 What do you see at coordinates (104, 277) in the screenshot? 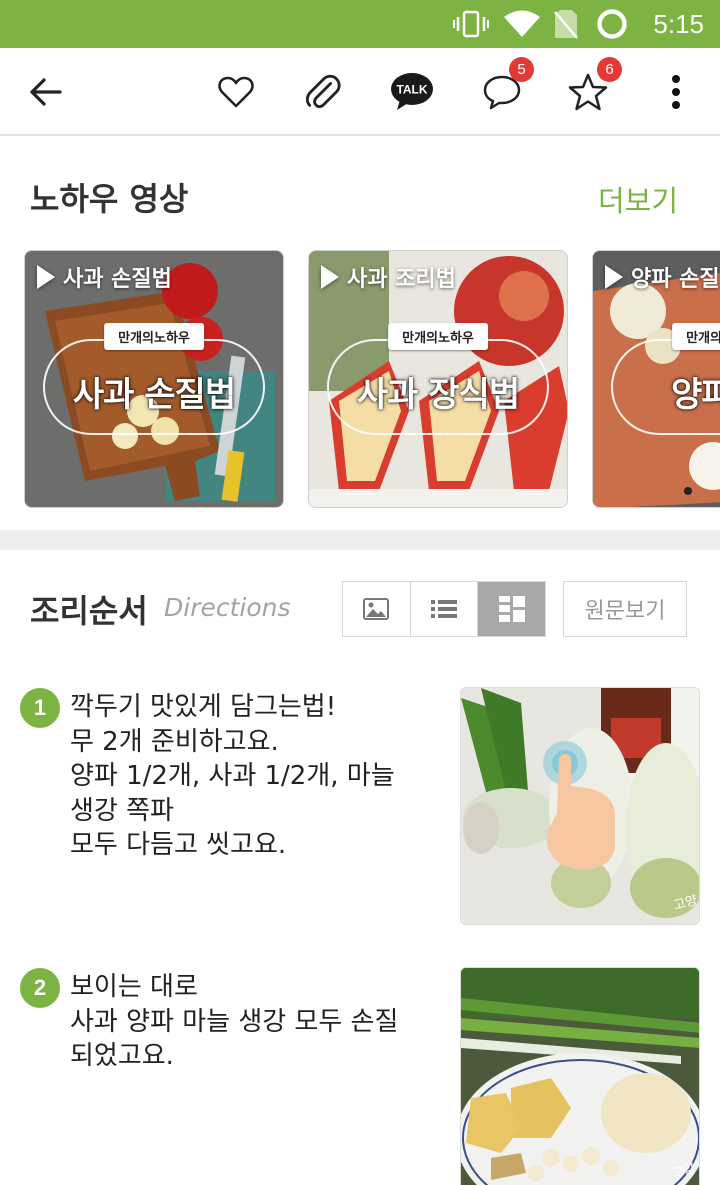
I see `video-label: 사과 손질법` at bounding box center [104, 277].